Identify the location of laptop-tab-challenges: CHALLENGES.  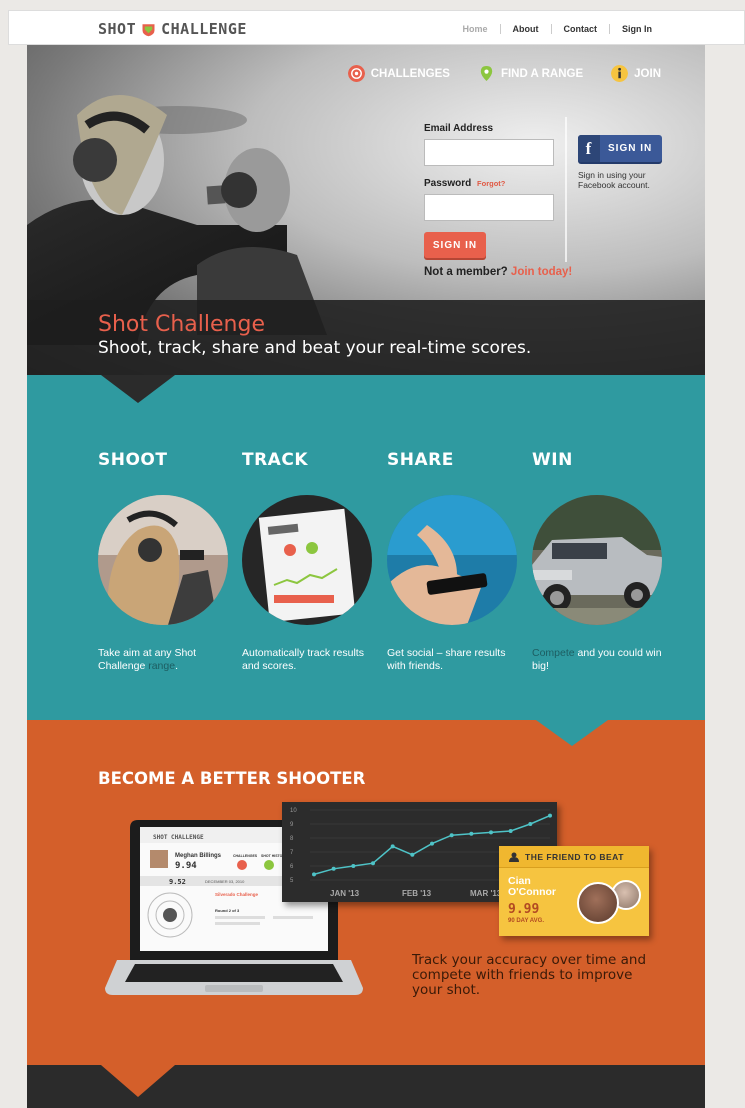
(245, 856).